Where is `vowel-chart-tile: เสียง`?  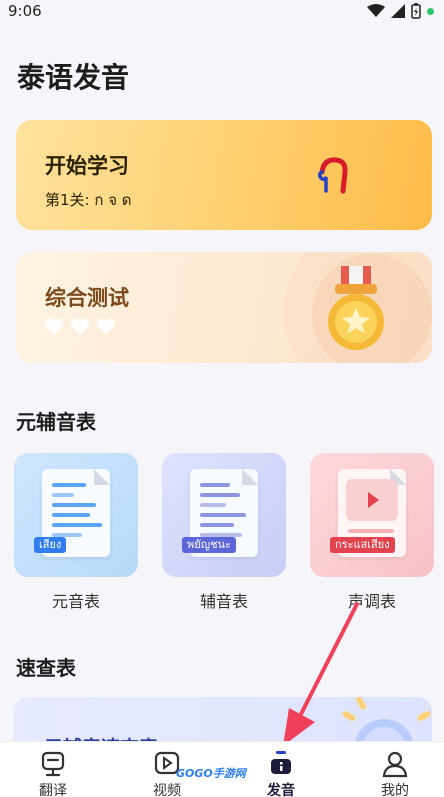 vowel-chart-tile: เสียง is located at coordinates (76, 515).